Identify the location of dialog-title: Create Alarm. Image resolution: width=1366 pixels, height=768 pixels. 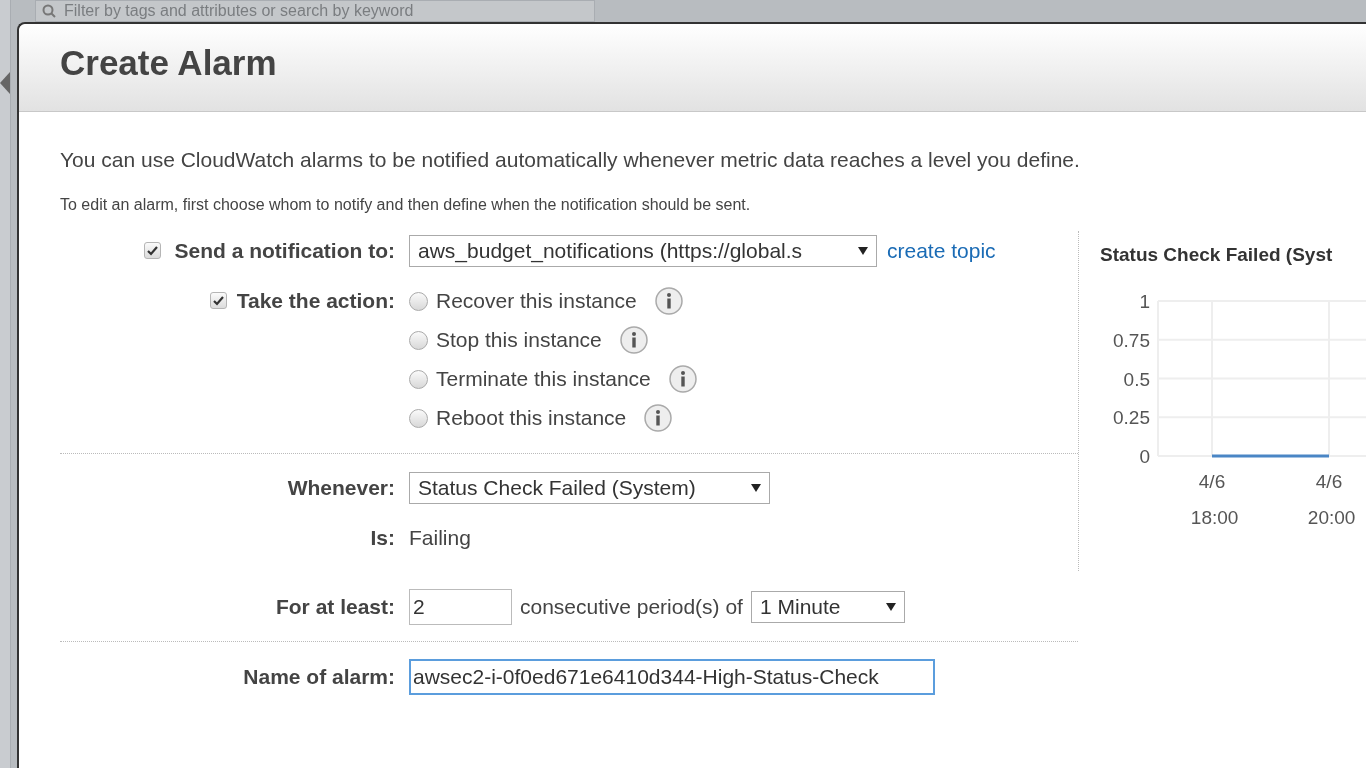
(168, 63).